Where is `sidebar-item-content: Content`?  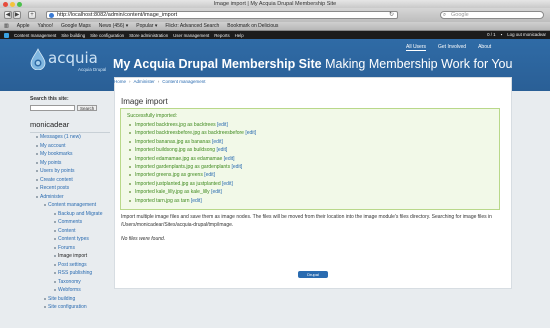 sidebar-item-content: Content is located at coordinates (70, 231).